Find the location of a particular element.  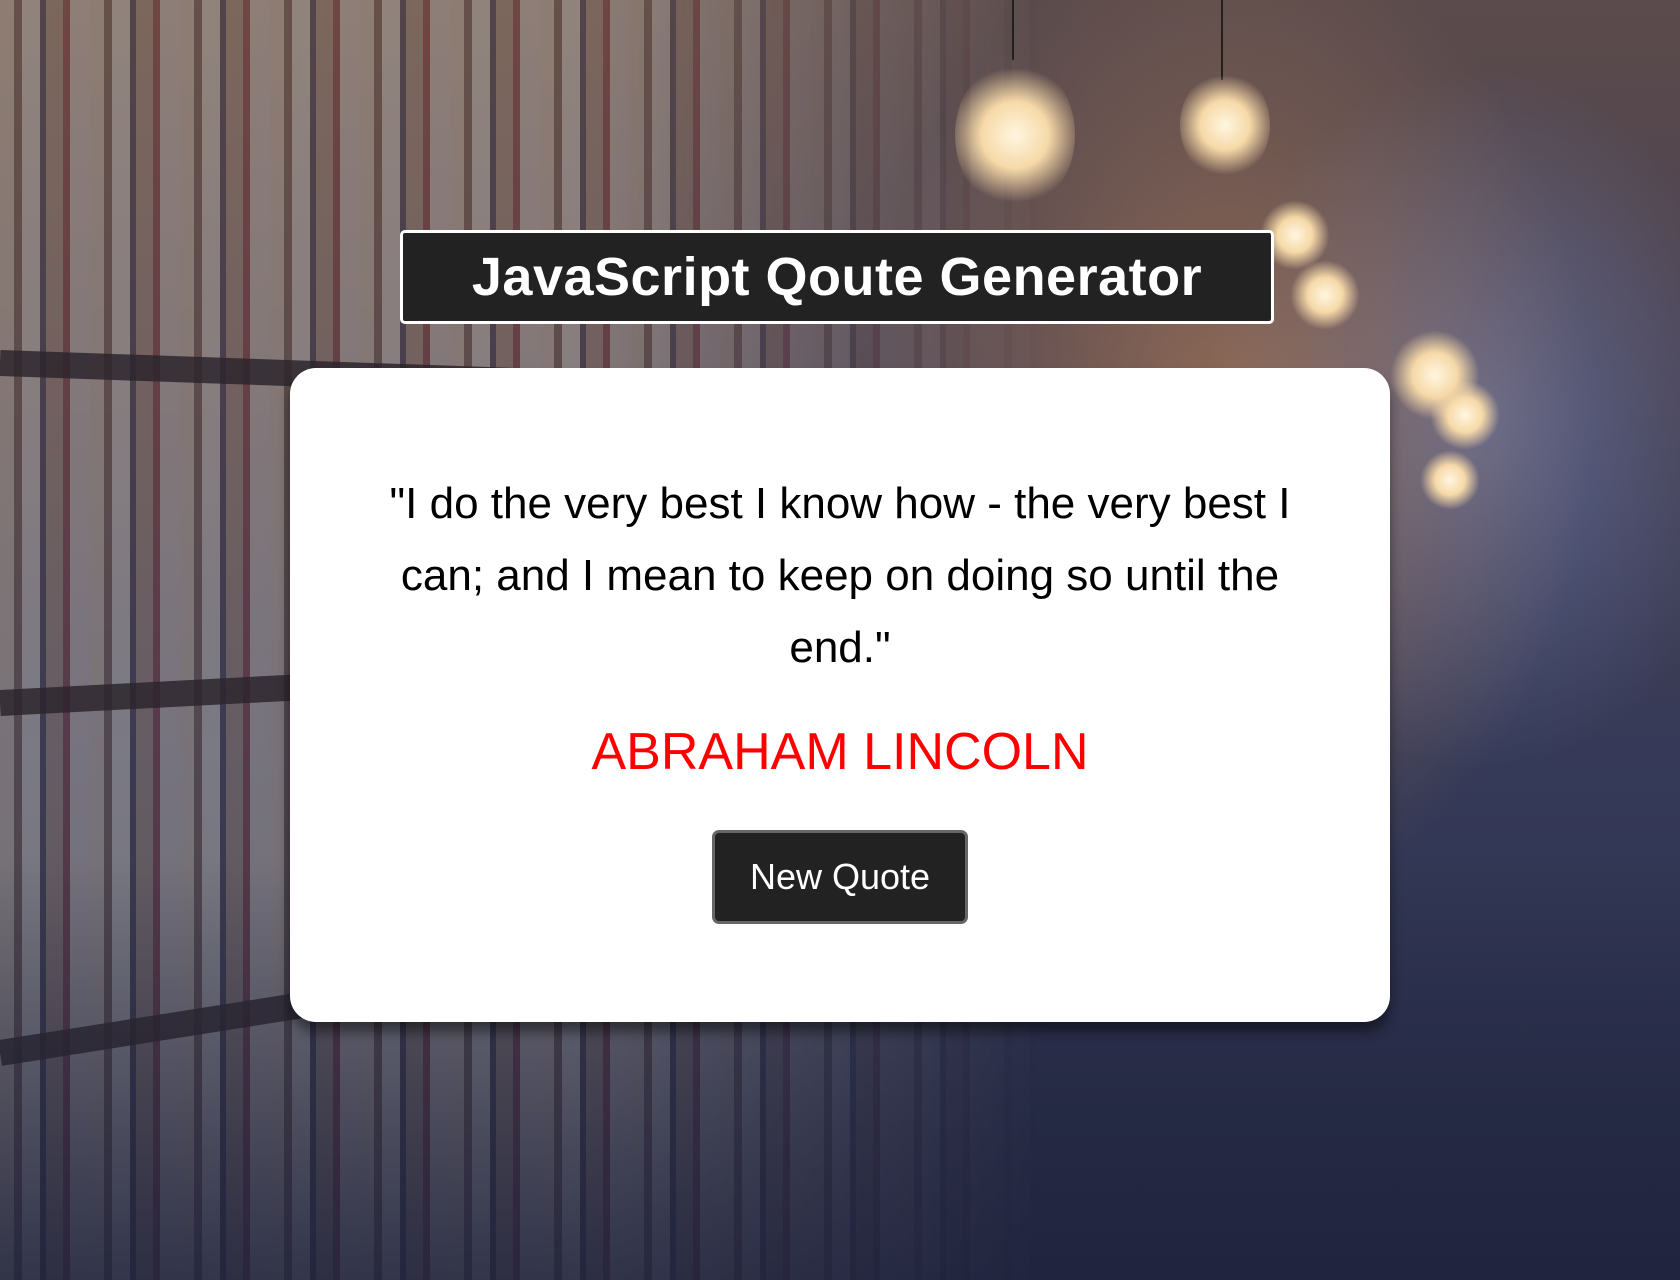

title-banner: JavaScript Qoute Generator is located at coordinates (837, 277).